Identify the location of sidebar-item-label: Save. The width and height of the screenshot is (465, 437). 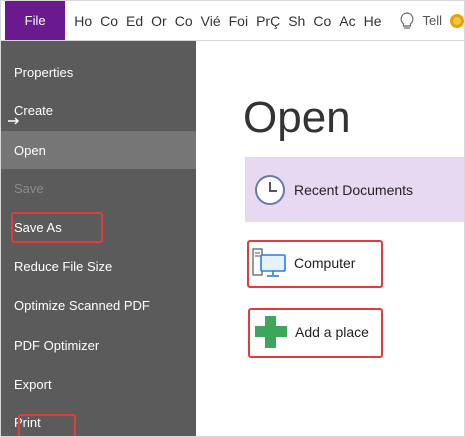
(29, 188).